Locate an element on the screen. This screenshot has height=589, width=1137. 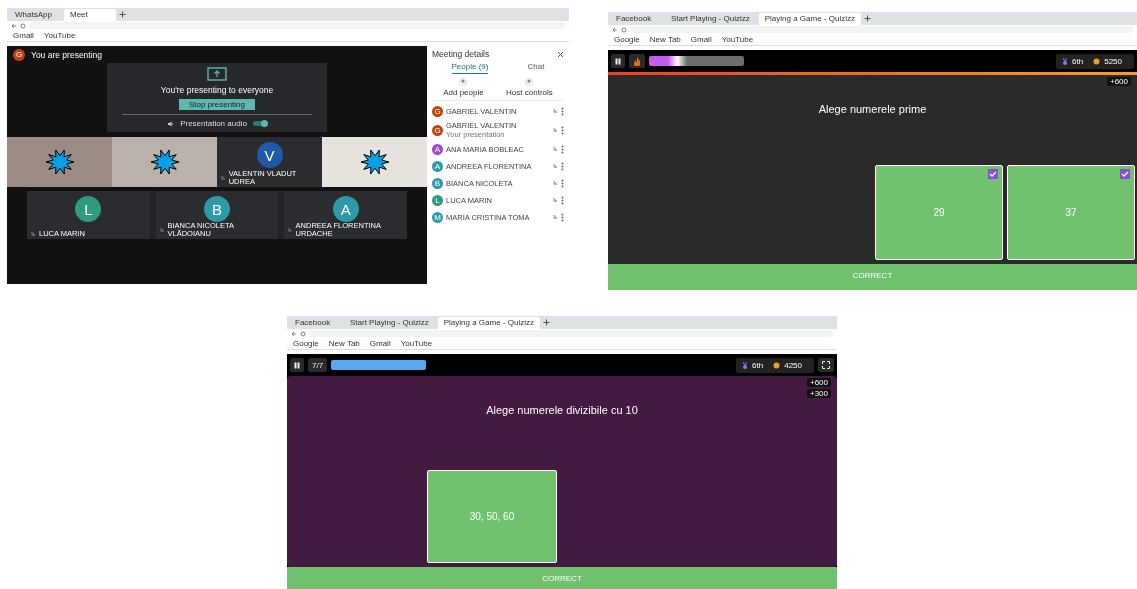
question-text: Alege numerele prime is located at coordinates (872, 109).